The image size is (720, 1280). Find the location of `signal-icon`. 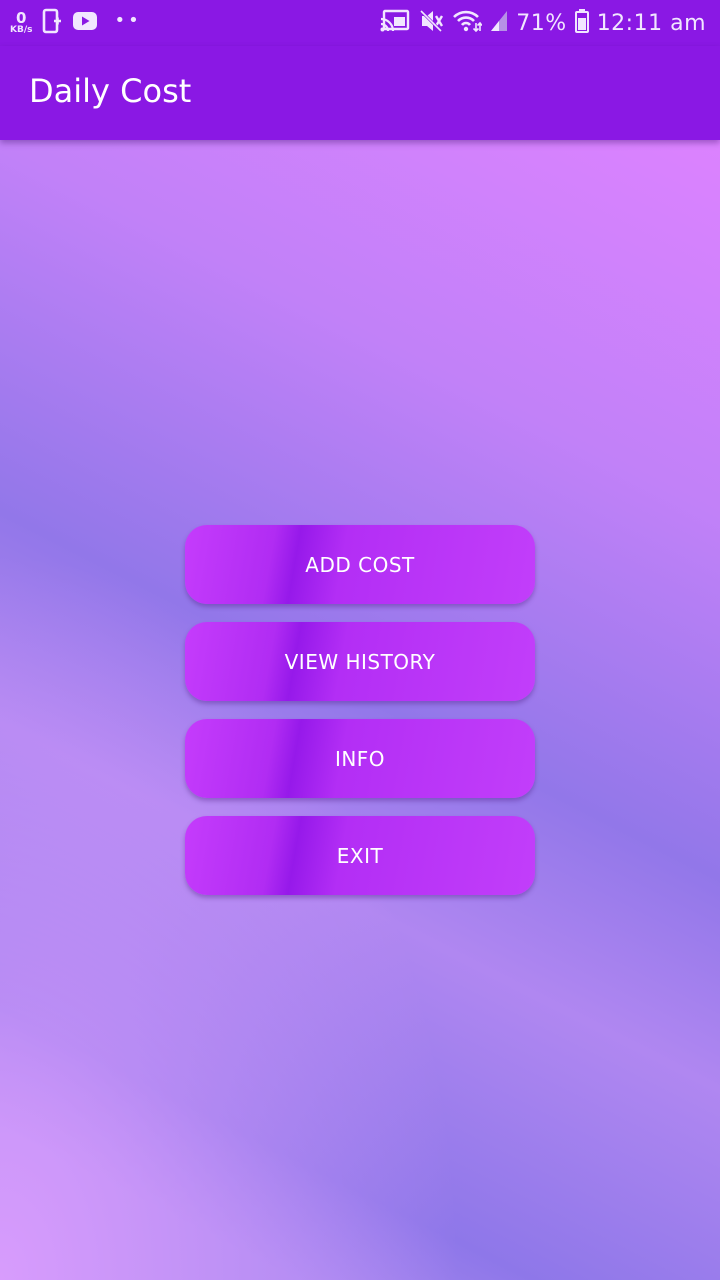

signal-icon is located at coordinates (499, 23).